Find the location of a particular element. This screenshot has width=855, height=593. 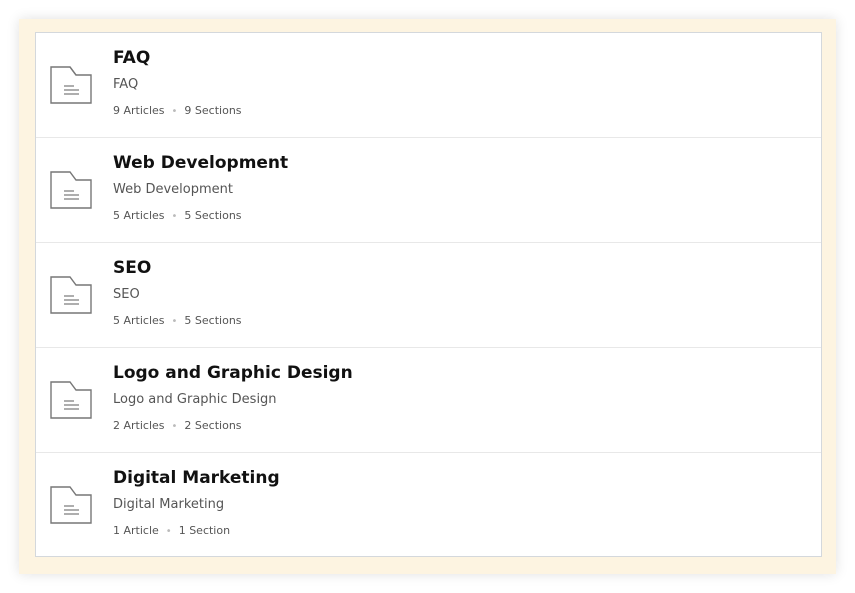

category-title: FAQ is located at coordinates (177, 58).